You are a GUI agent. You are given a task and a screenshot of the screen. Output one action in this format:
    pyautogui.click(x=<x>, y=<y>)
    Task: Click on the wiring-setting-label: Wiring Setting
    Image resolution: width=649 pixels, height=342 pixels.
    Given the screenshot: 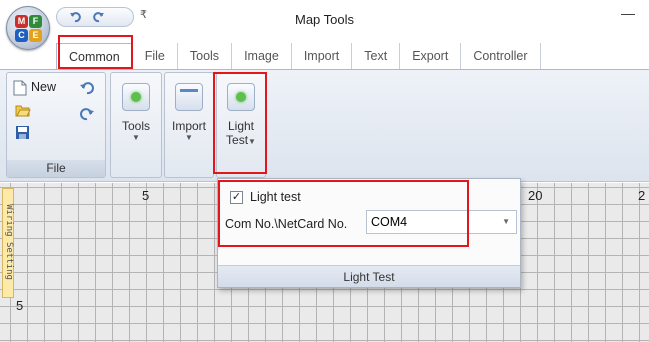 What is the action you would take?
    pyautogui.click(x=9, y=242)
    